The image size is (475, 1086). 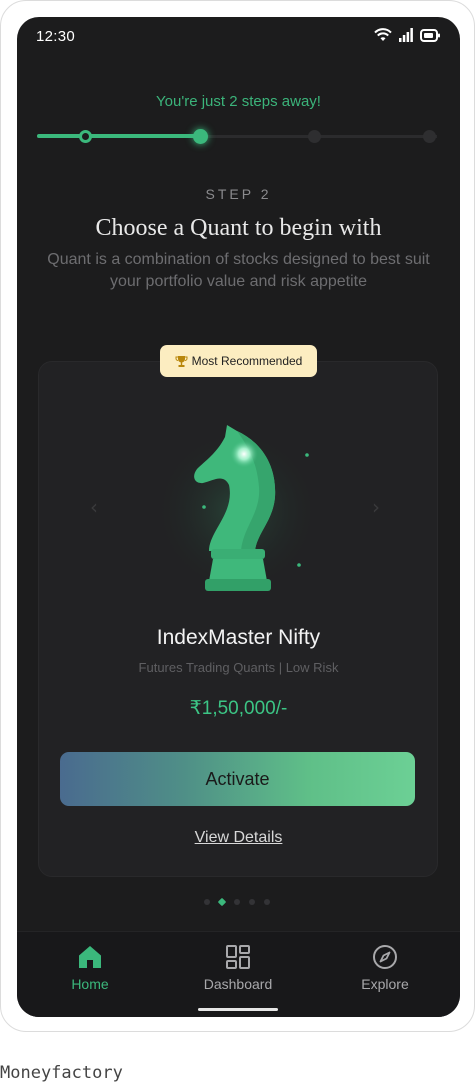 What do you see at coordinates (56, 36) in the screenshot?
I see `status-time: 12:30` at bounding box center [56, 36].